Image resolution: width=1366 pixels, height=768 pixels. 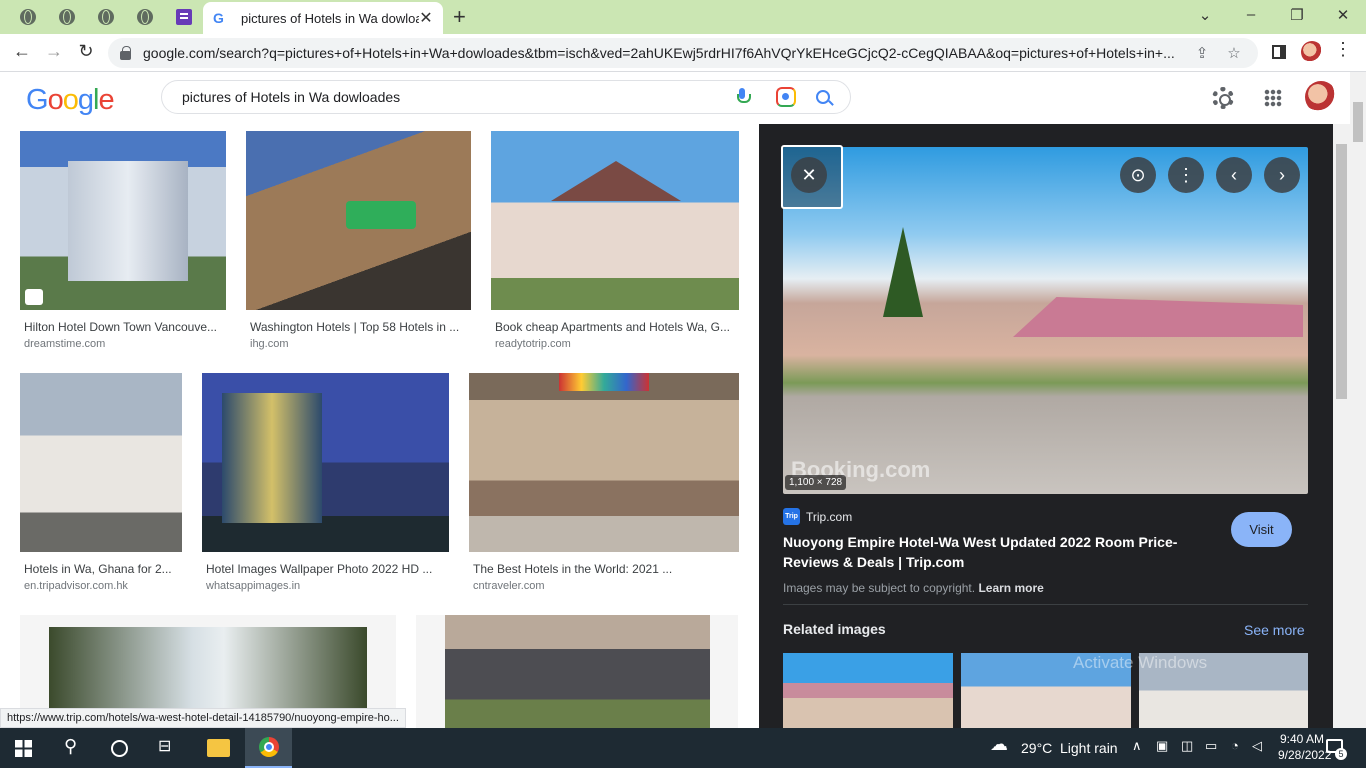 What do you see at coordinates (823, 97) in the screenshot?
I see `search-icon` at bounding box center [823, 97].